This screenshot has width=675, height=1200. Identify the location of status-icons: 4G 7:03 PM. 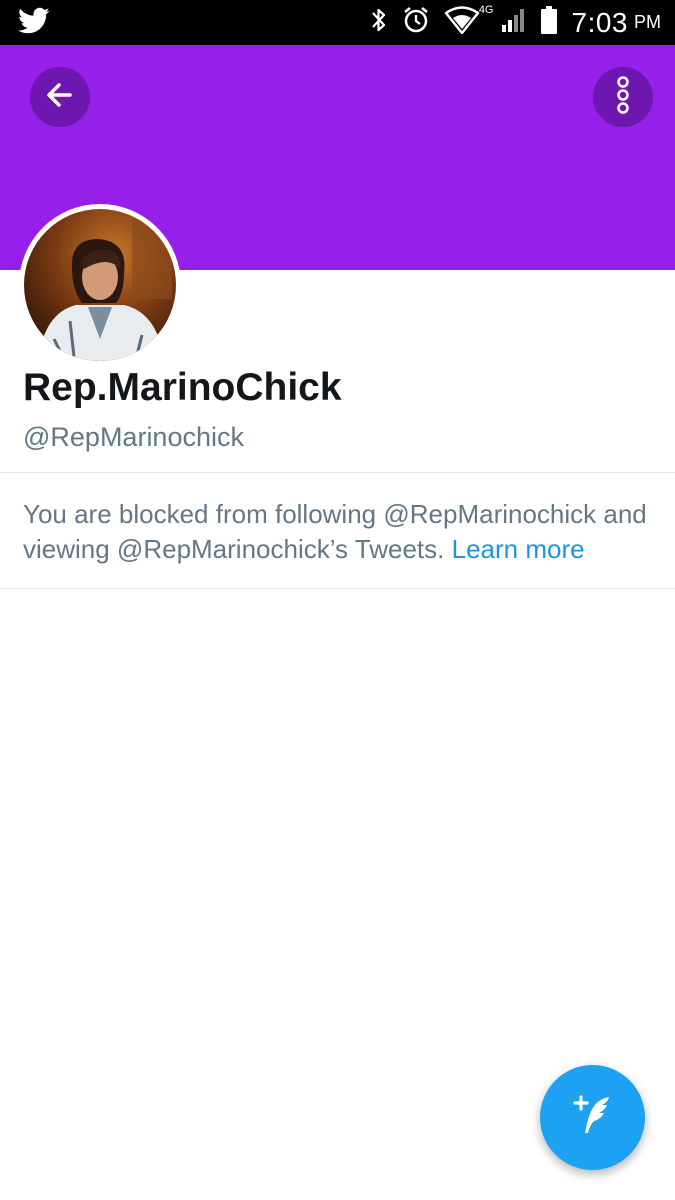
(515, 22).